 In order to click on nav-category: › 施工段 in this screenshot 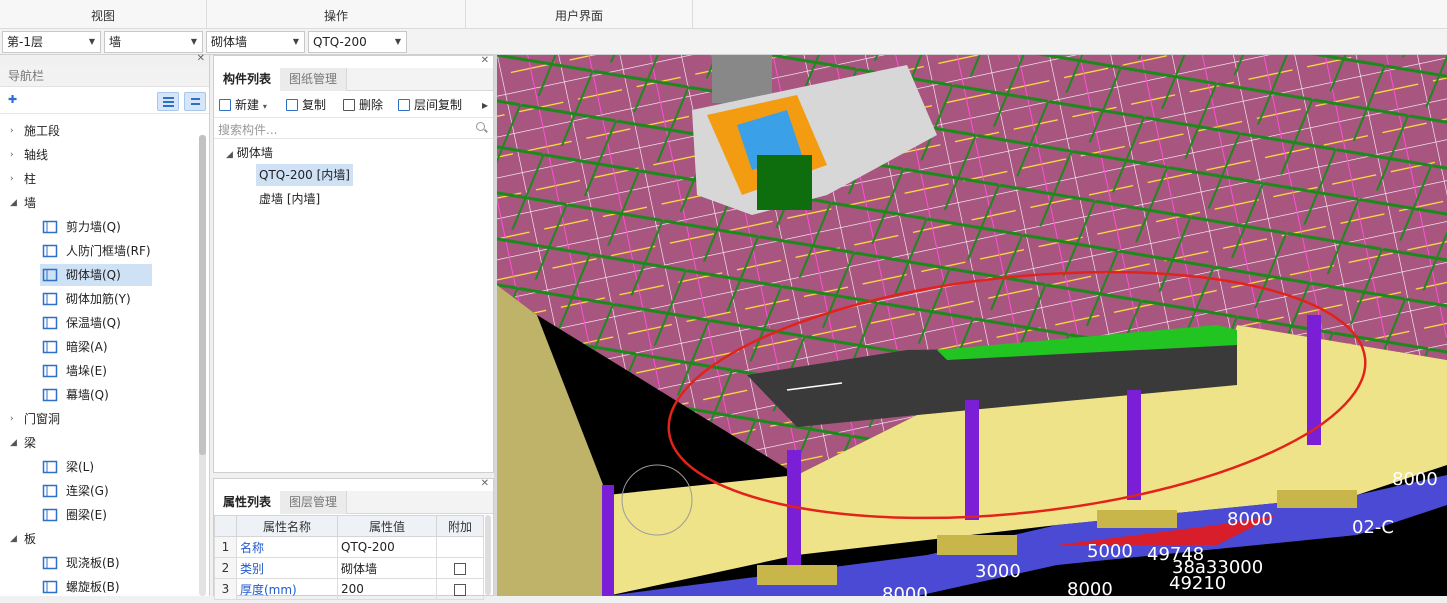, I will do `click(99, 131)`.